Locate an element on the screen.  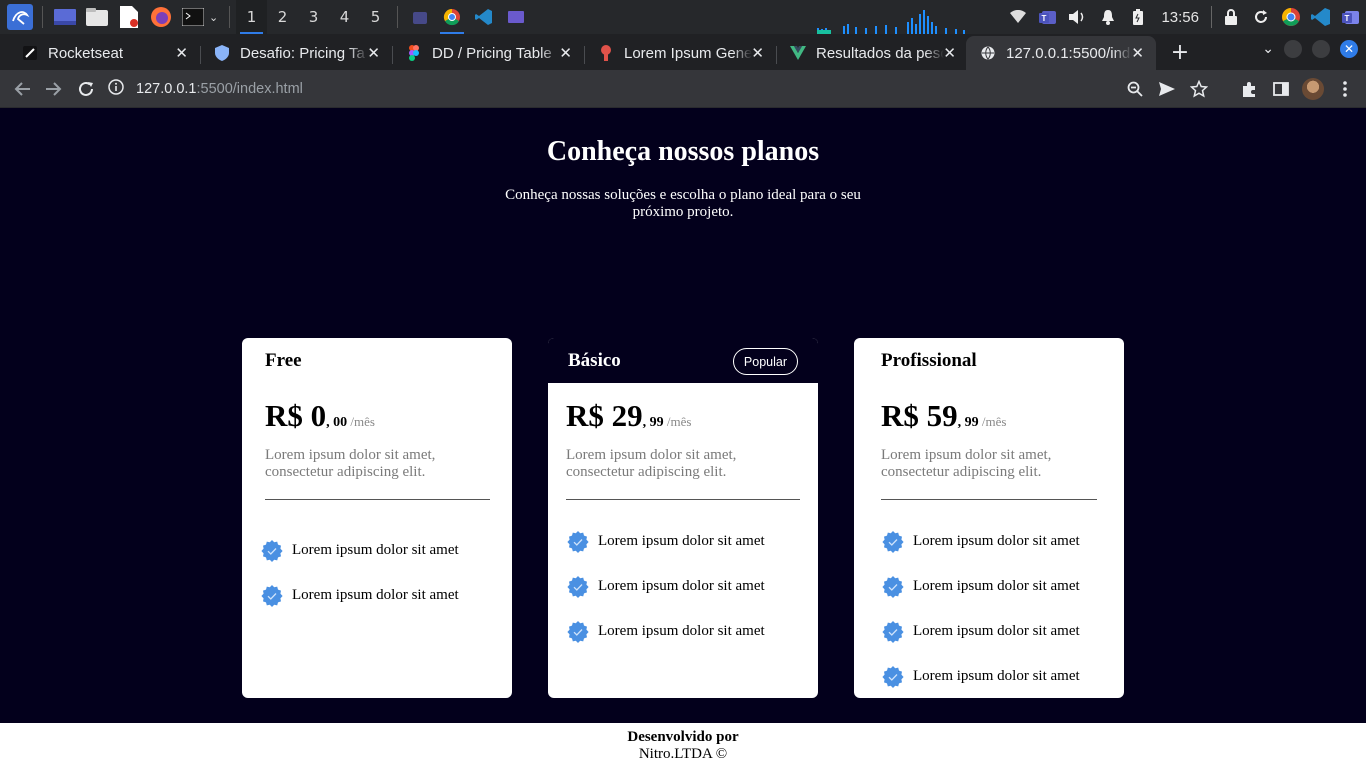
side-panel-icon is located at coordinates (1281, 89).